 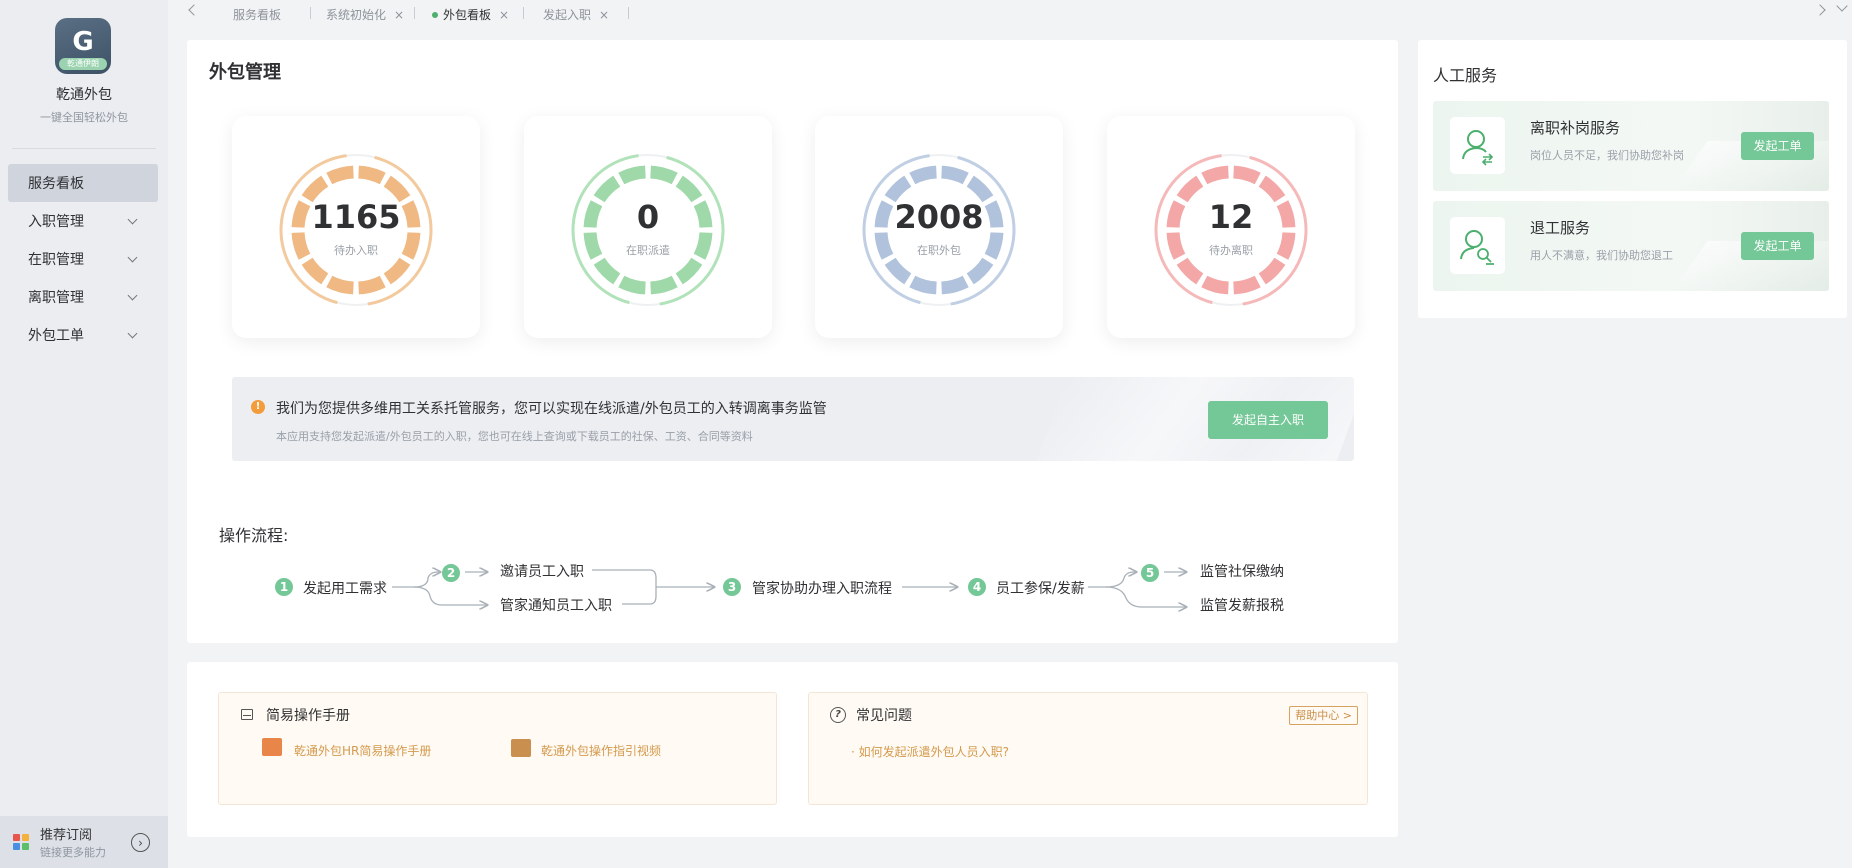 I want to click on book-icon, so click(x=247, y=714).